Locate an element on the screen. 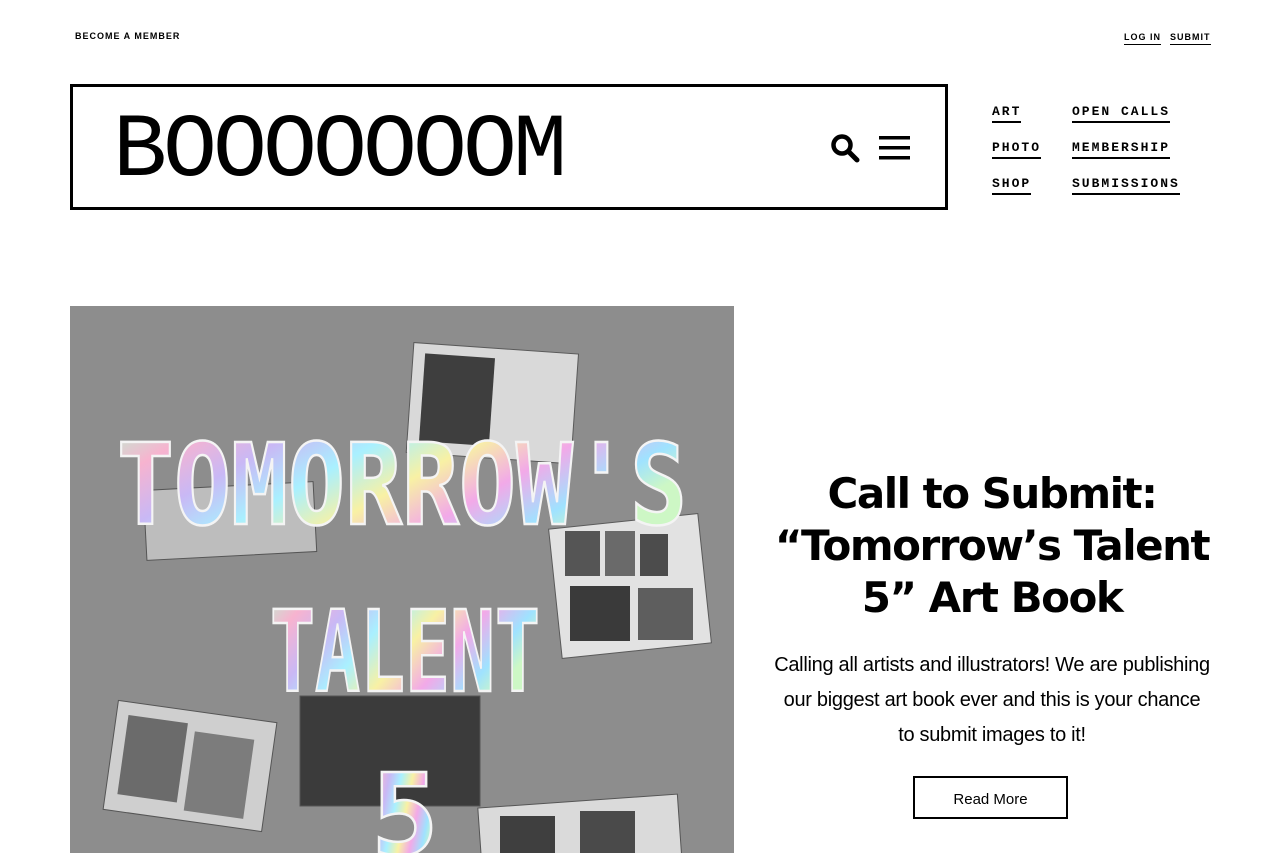  read-more-button: Read More is located at coordinates (990, 797).